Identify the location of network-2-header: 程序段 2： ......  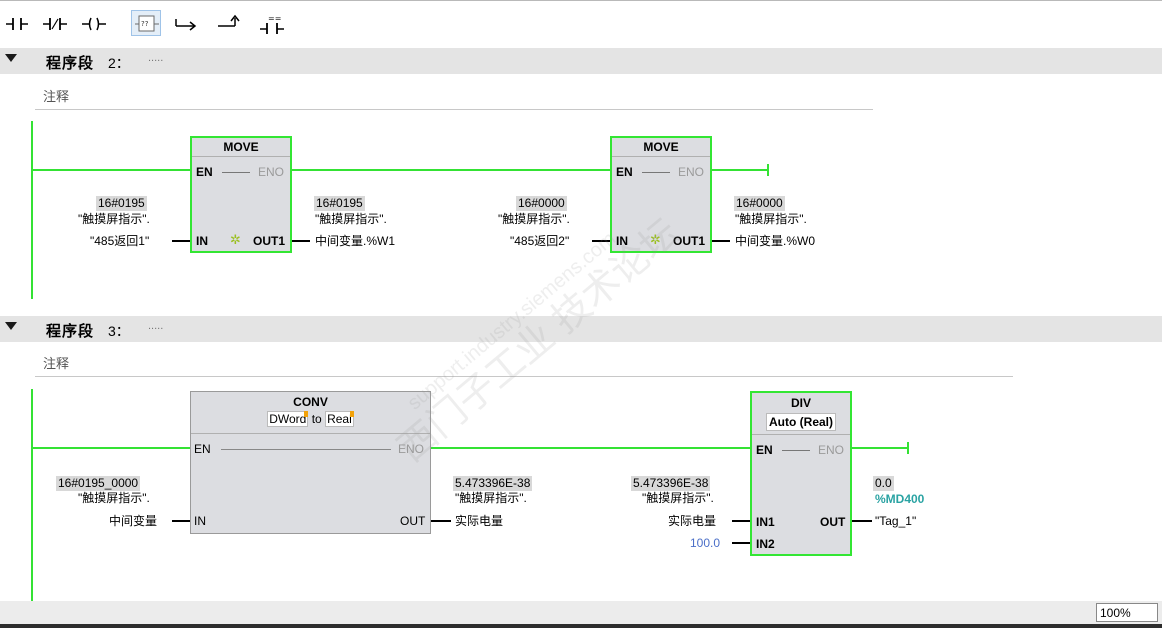
(581, 61).